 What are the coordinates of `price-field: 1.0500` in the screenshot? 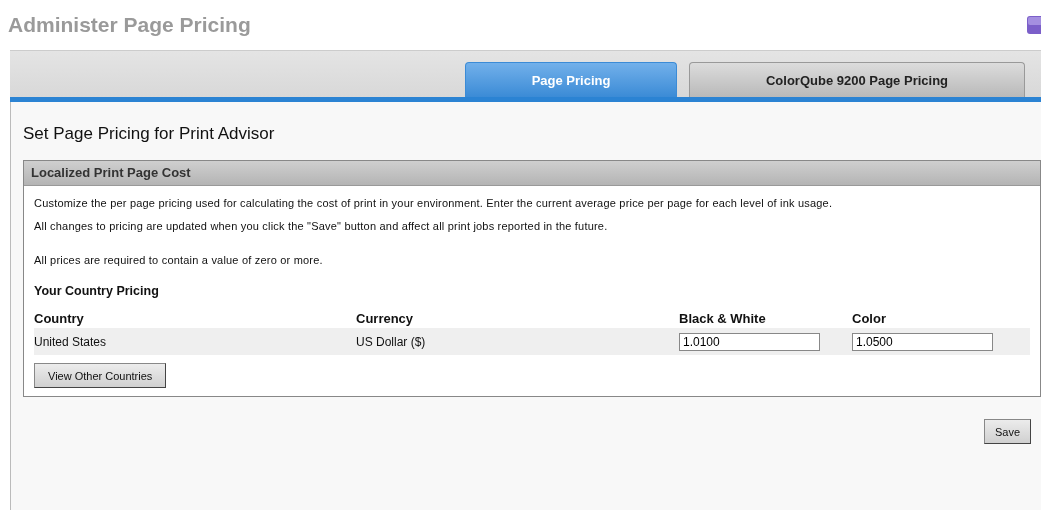 It's located at (922, 341).